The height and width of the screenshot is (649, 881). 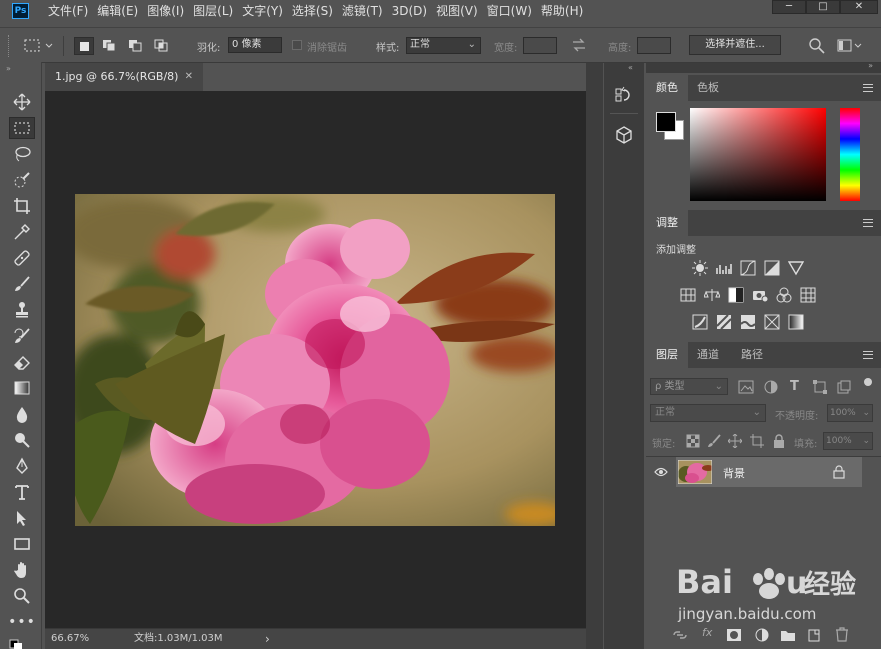 What do you see at coordinates (297, 45) in the screenshot?
I see `antialias-checkbox` at bounding box center [297, 45].